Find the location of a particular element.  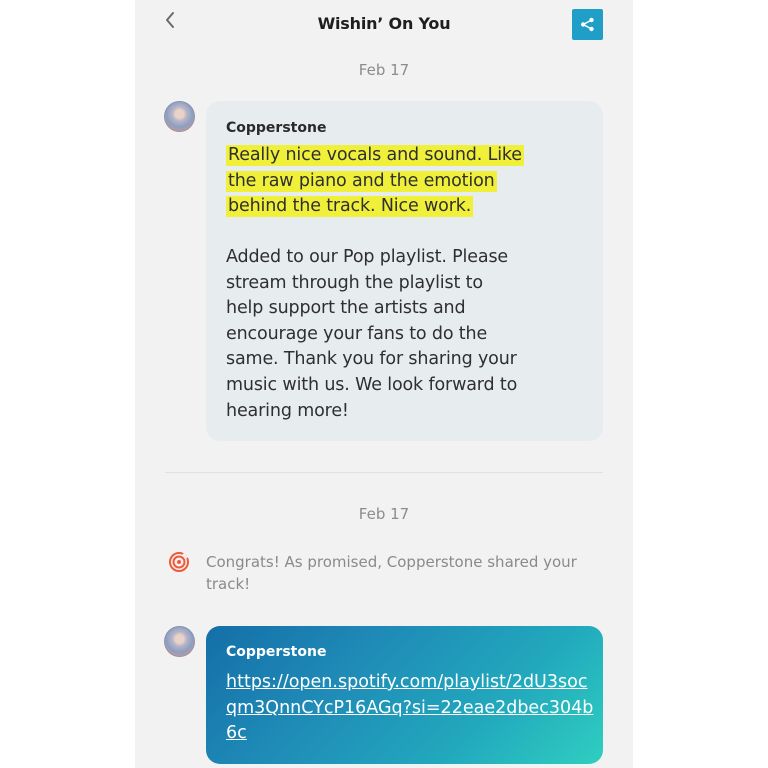

share-button is located at coordinates (587, 24).